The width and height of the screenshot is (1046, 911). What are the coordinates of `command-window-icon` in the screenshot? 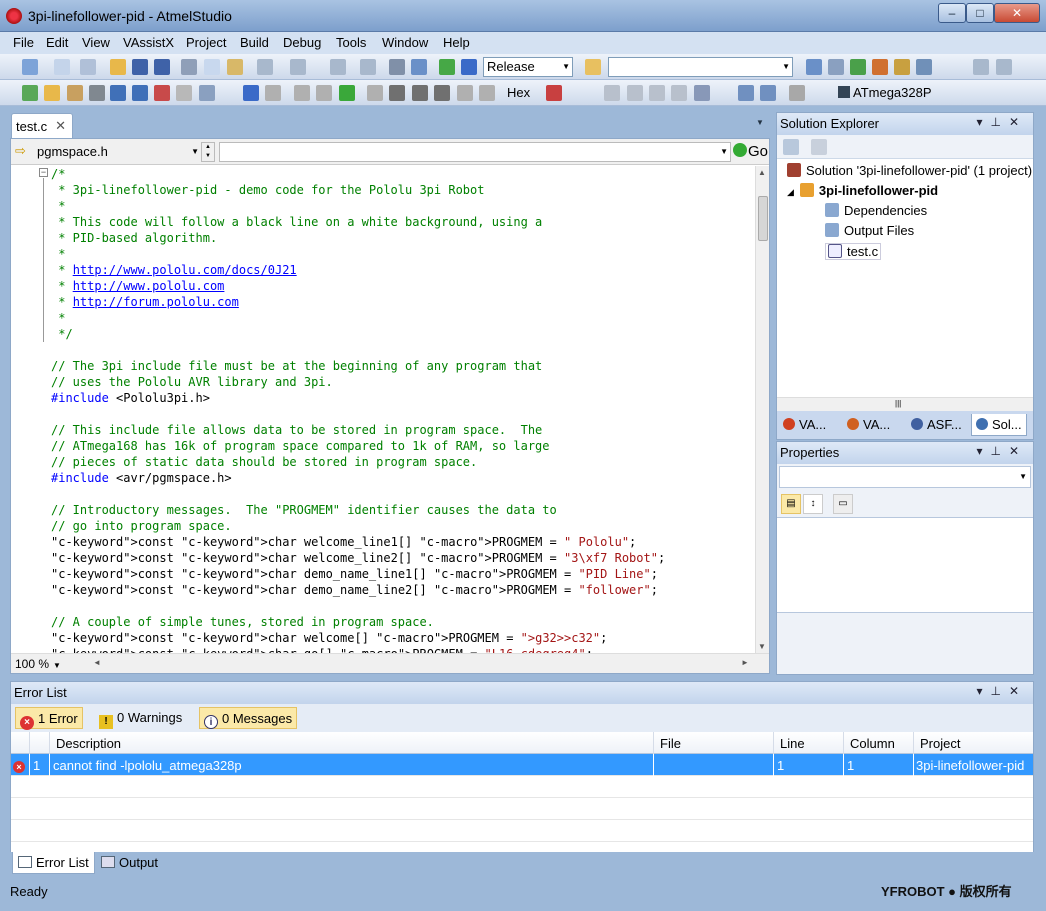 It's located at (924, 67).